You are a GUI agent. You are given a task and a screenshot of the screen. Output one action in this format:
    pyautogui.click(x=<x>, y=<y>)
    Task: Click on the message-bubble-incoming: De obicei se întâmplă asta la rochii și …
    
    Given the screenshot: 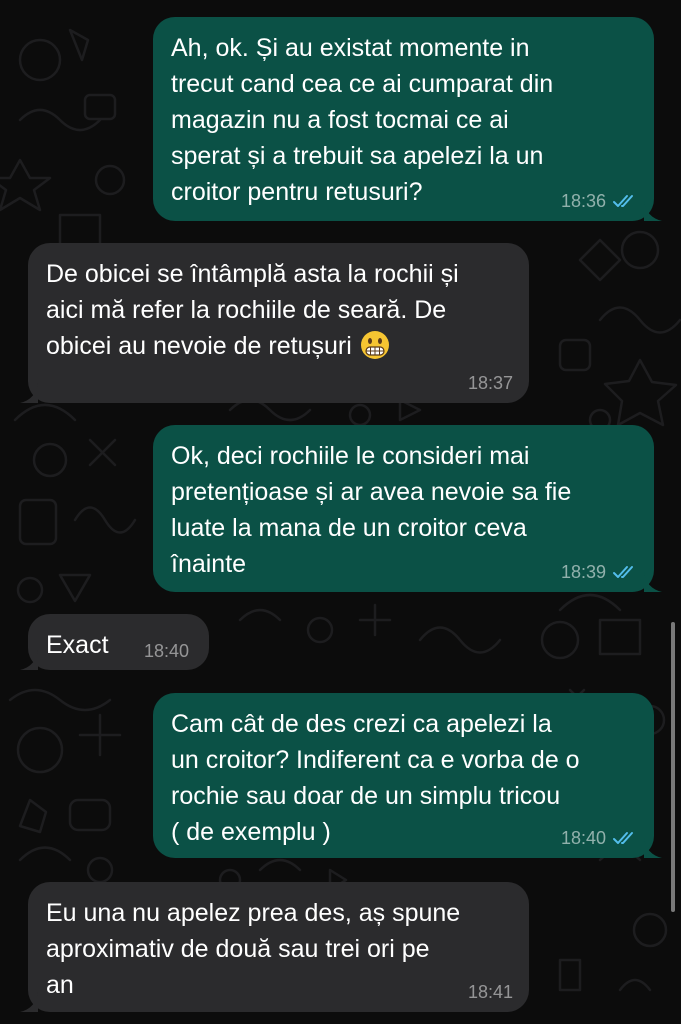 What is the action you would take?
    pyautogui.click(x=274, y=323)
    